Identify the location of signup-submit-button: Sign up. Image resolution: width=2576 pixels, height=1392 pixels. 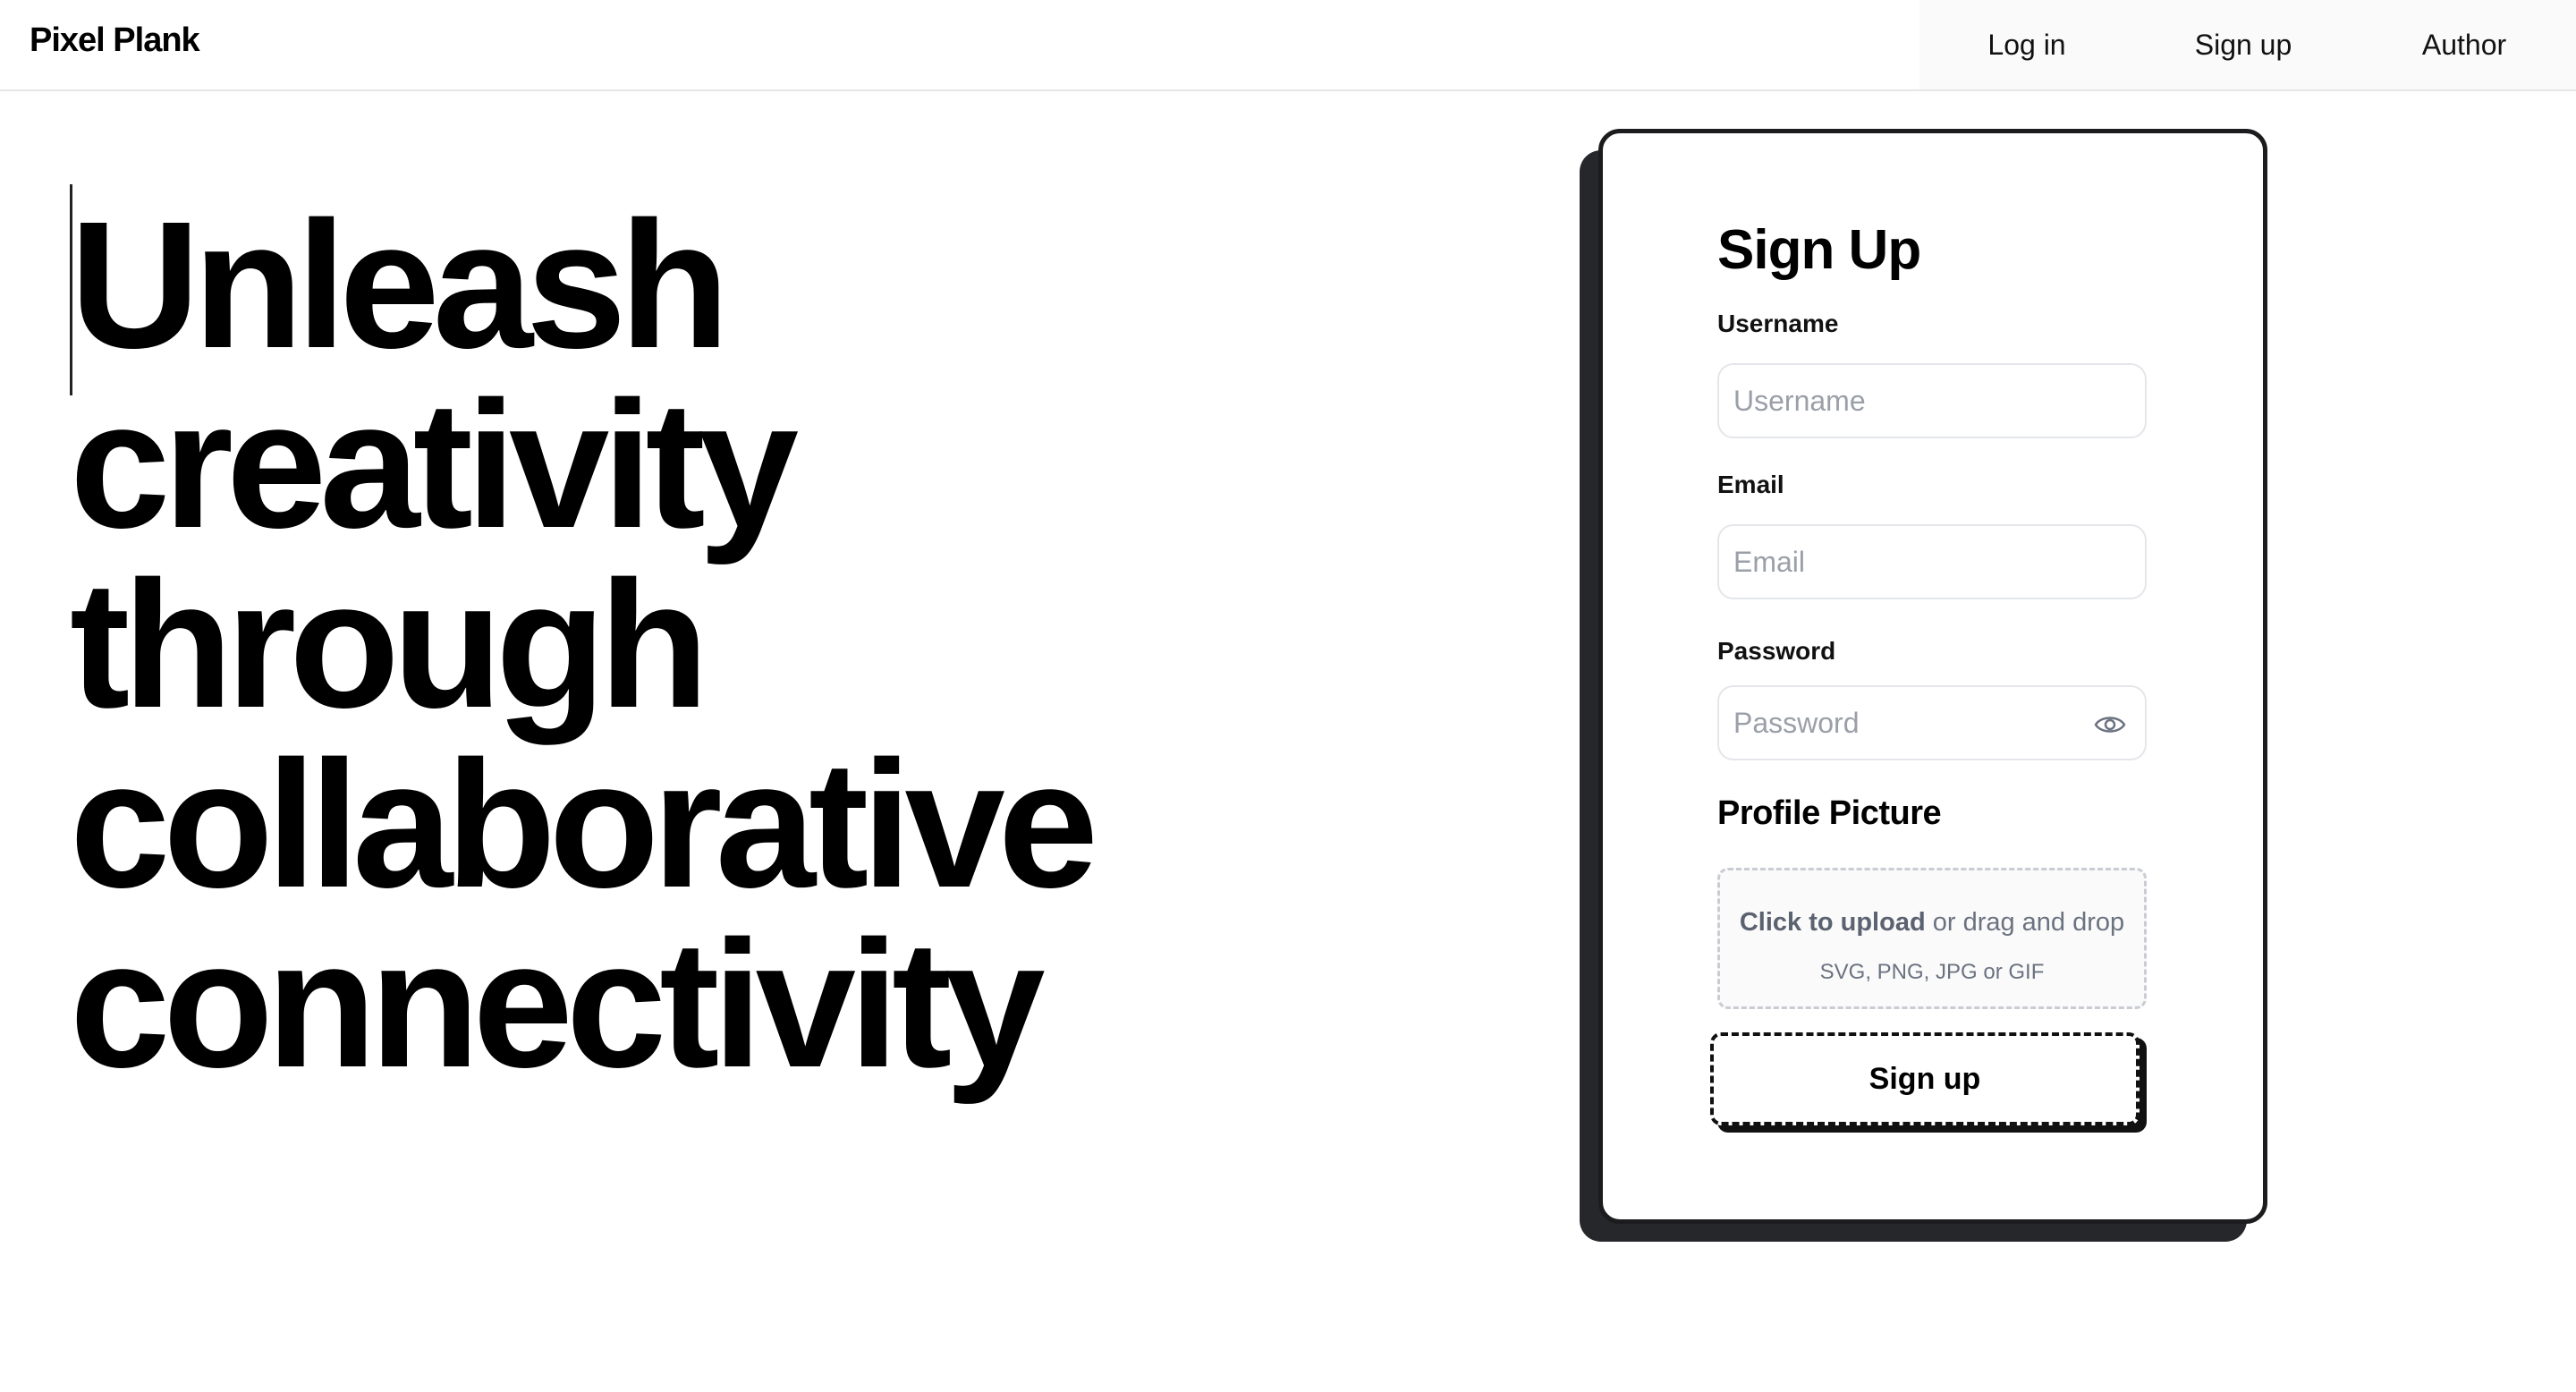
(1925, 1078).